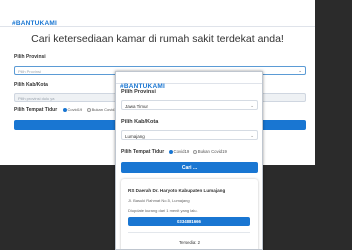 This screenshot has height=250, width=352. Describe the element at coordinates (29, 71) in the screenshot. I see `desktop-province-placeholder: Pilih Provinsi` at that location.